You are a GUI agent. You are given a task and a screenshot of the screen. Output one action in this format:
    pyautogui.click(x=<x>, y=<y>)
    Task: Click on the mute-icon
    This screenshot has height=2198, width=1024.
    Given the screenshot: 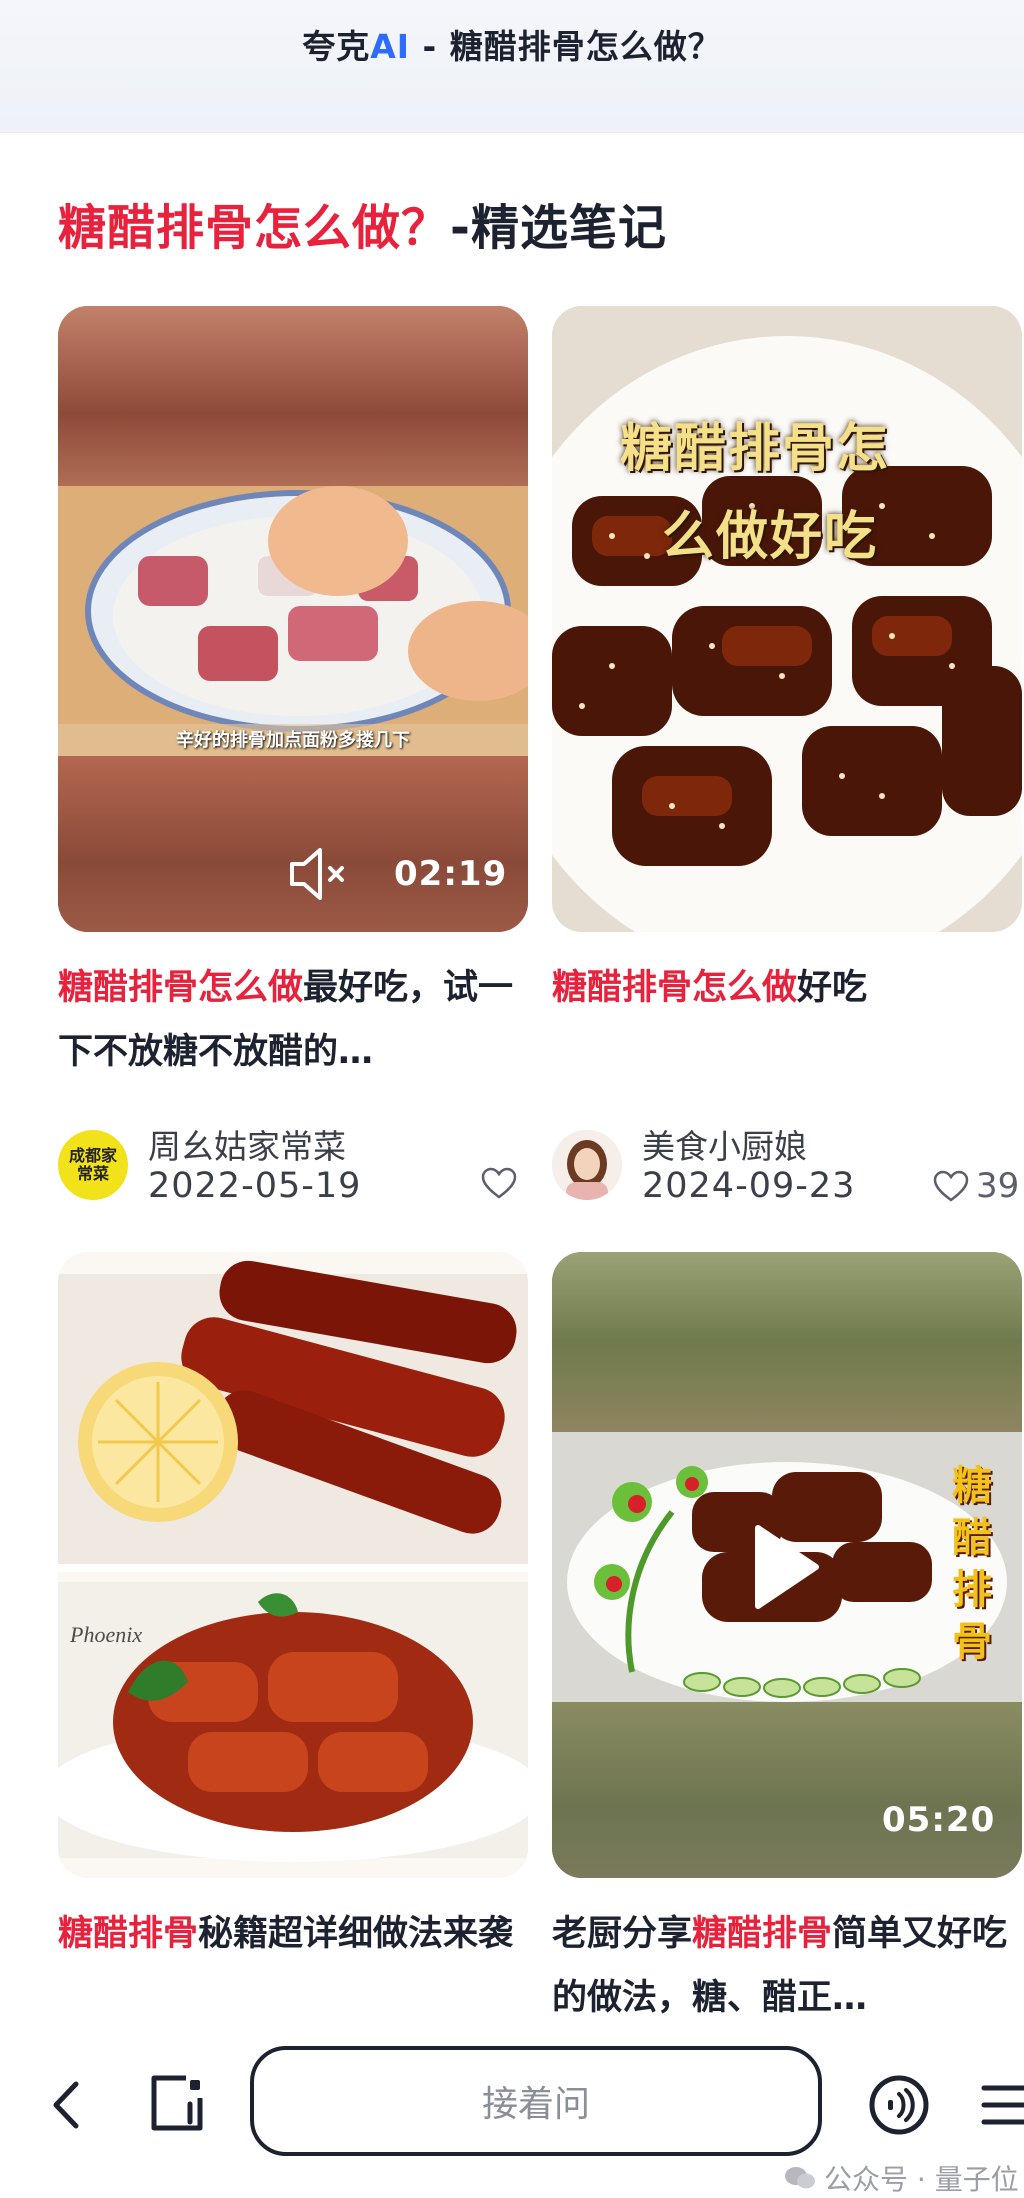 What is the action you would take?
    pyautogui.click(x=318, y=876)
    